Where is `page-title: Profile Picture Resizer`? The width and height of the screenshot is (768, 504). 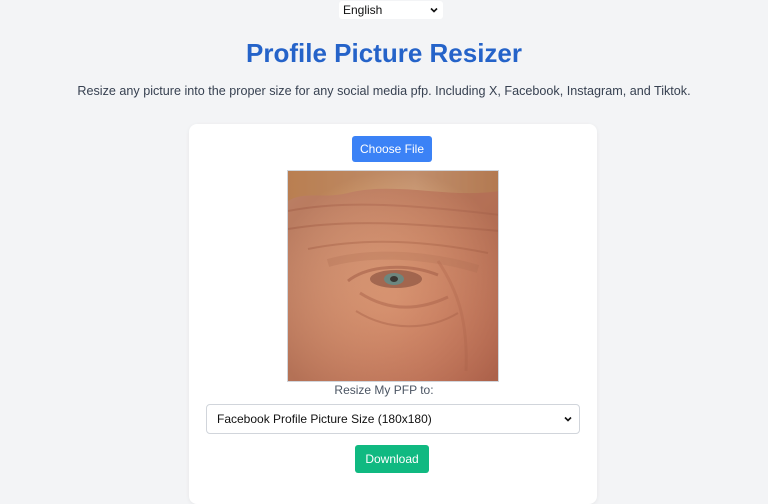
page-title: Profile Picture Resizer is located at coordinates (384, 53).